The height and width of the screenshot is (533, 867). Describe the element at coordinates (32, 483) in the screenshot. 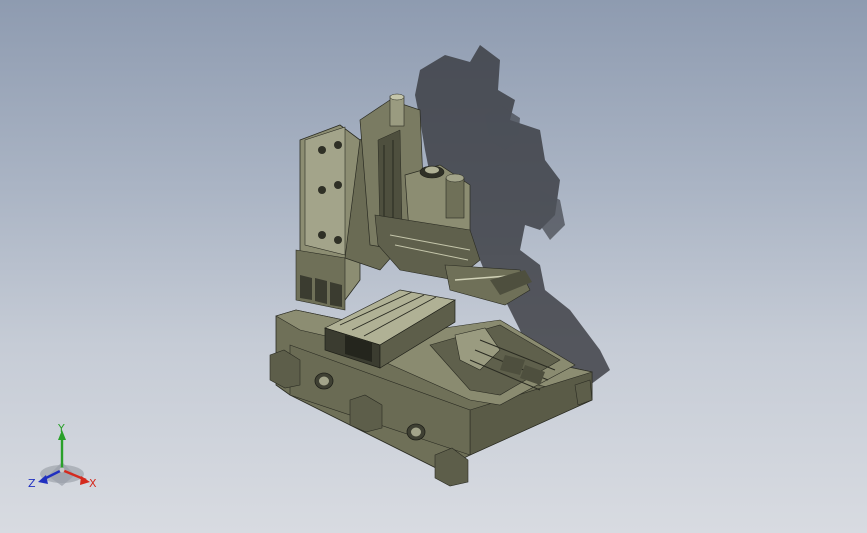

I see `triad-z-label: Z` at that location.